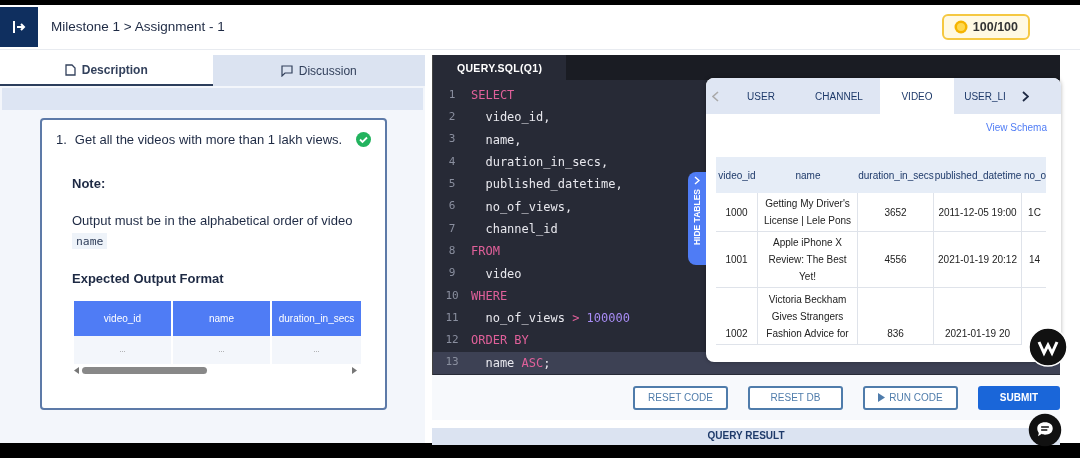  Describe the element at coordinates (978, 212) in the screenshot. I see `table-cell: 2011-12-05 19:00` at that location.